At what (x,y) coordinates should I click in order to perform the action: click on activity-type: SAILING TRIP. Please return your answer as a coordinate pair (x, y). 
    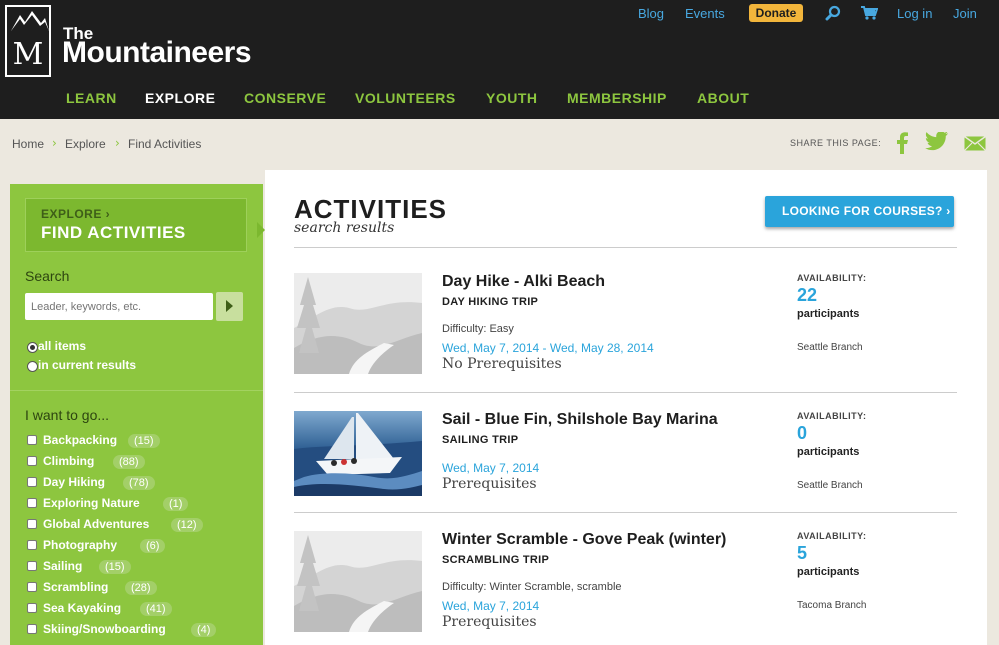
    Looking at the image, I should click on (480, 440).